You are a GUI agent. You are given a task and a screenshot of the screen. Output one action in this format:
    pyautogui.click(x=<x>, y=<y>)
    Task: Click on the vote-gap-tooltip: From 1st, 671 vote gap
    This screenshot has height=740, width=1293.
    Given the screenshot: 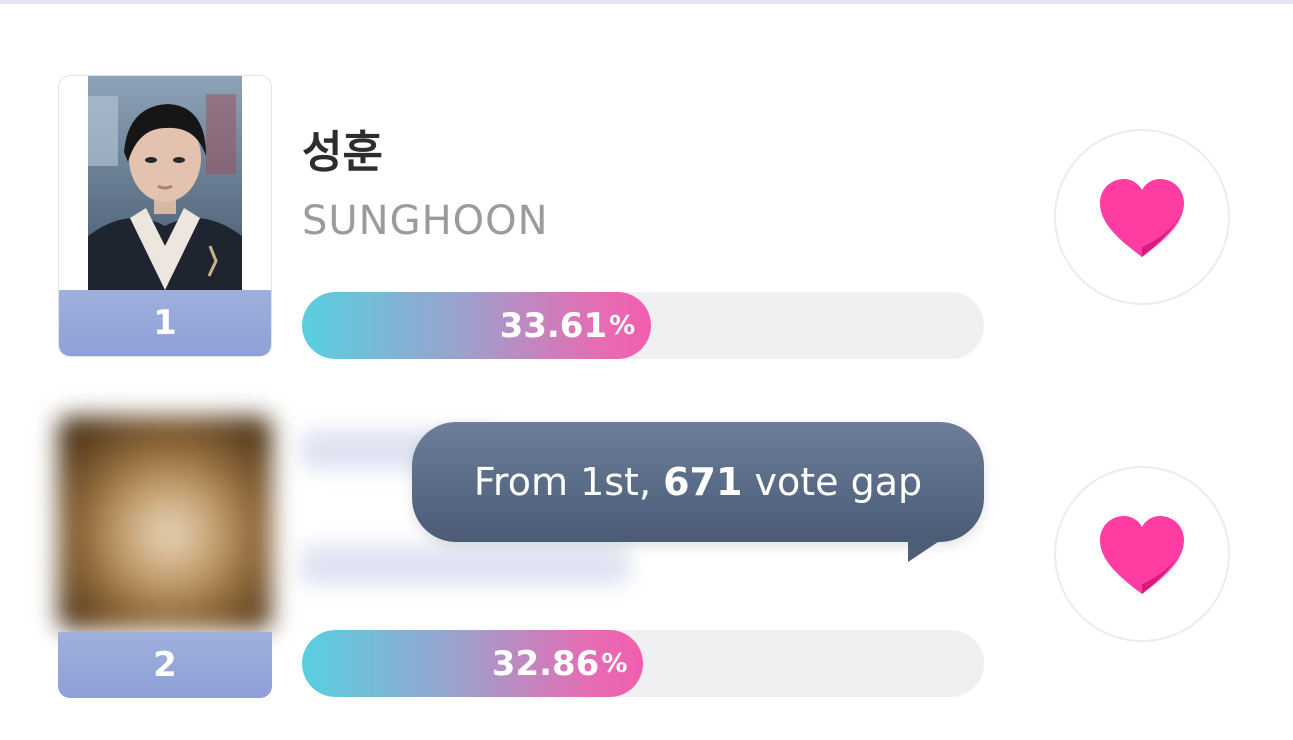 What is the action you would take?
    pyautogui.click(x=698, y=482)
    